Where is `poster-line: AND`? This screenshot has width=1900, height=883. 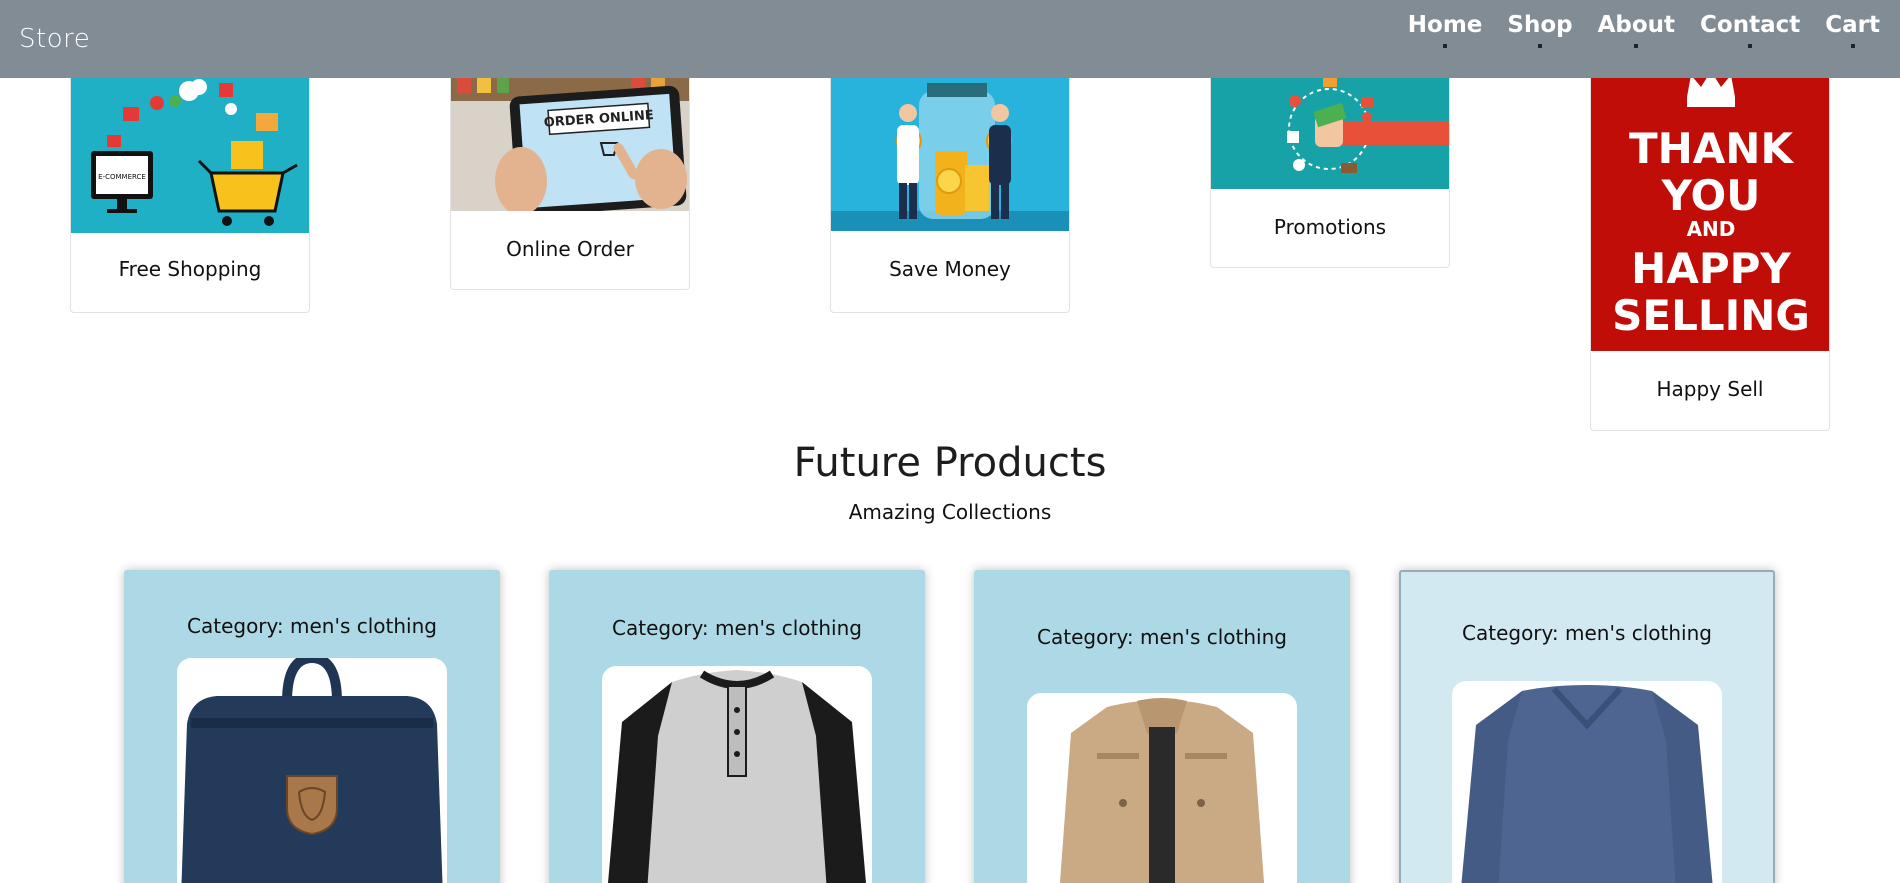
poster-line: AND is located at coordinates (1711, 229).